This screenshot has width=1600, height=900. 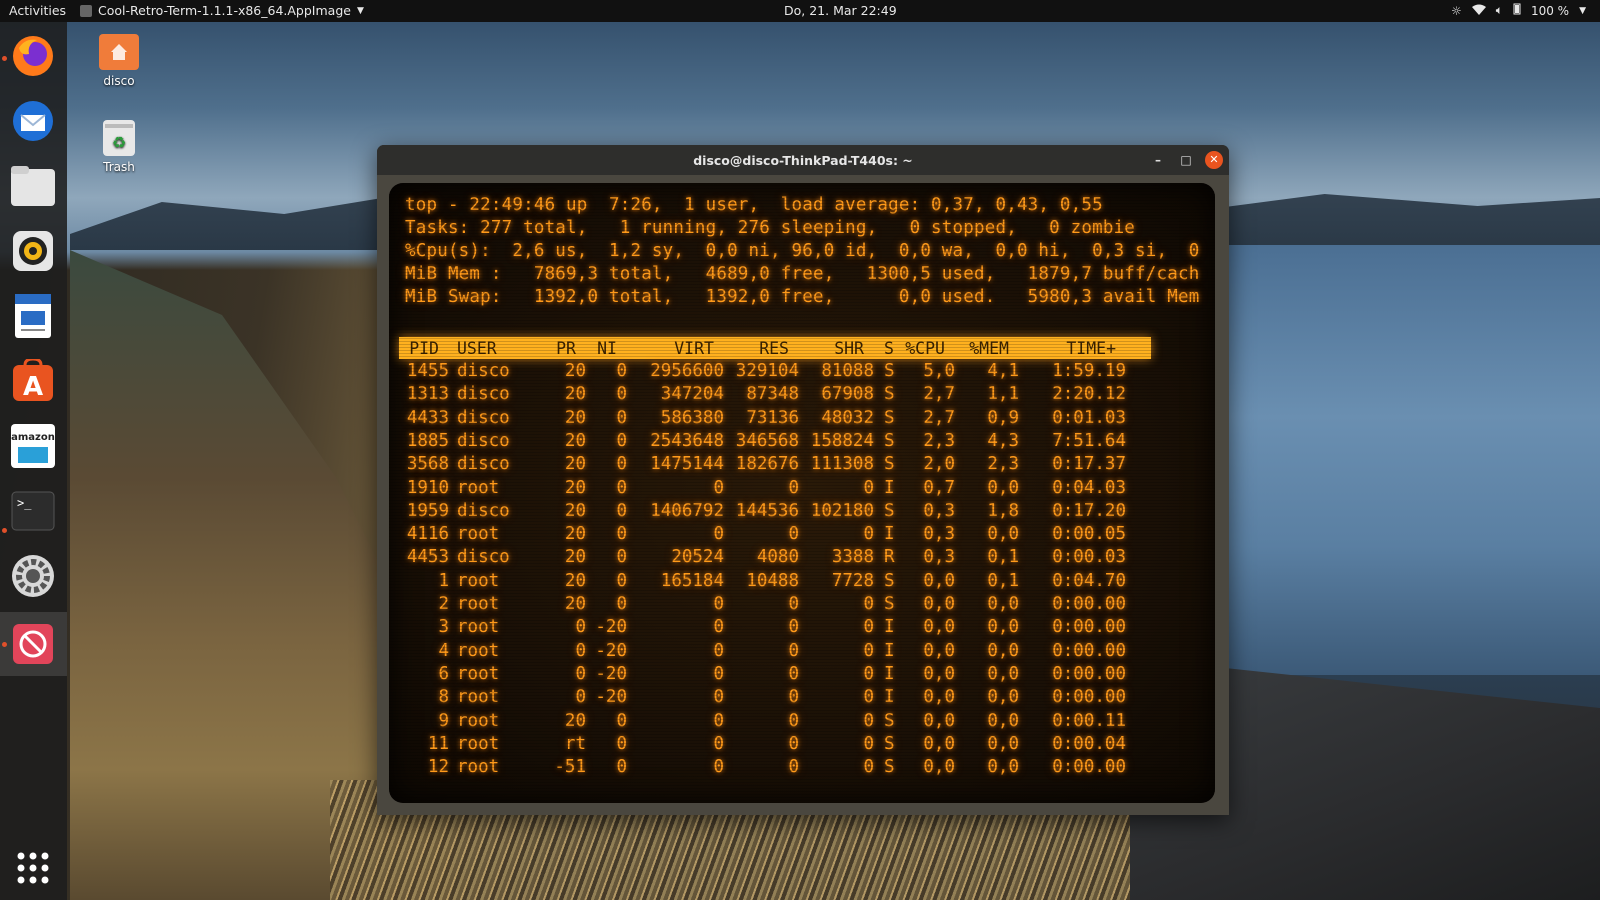 What do you see at coordinates (478, 697) in the screenshot?
I see `process-cell-user: root` at bounding box center [478, 697].